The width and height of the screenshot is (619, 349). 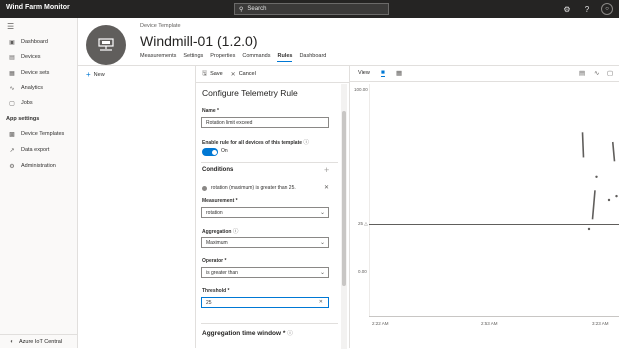 What do you see at coordinates (265, 302) in the screenshot?
I see `threshold-input: 25 ✕` at bounding box center [265, 302].